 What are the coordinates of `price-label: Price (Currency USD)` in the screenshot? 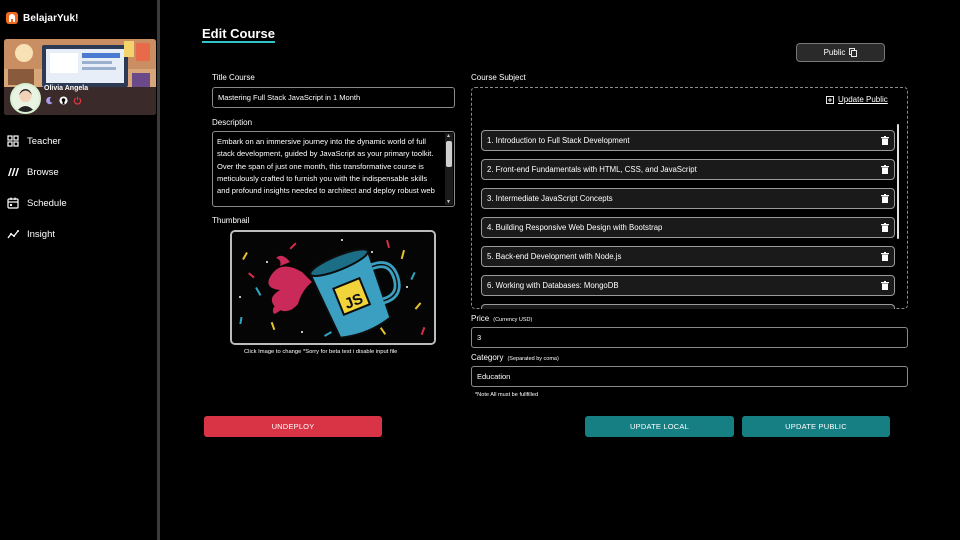 It's located at (501, 318).